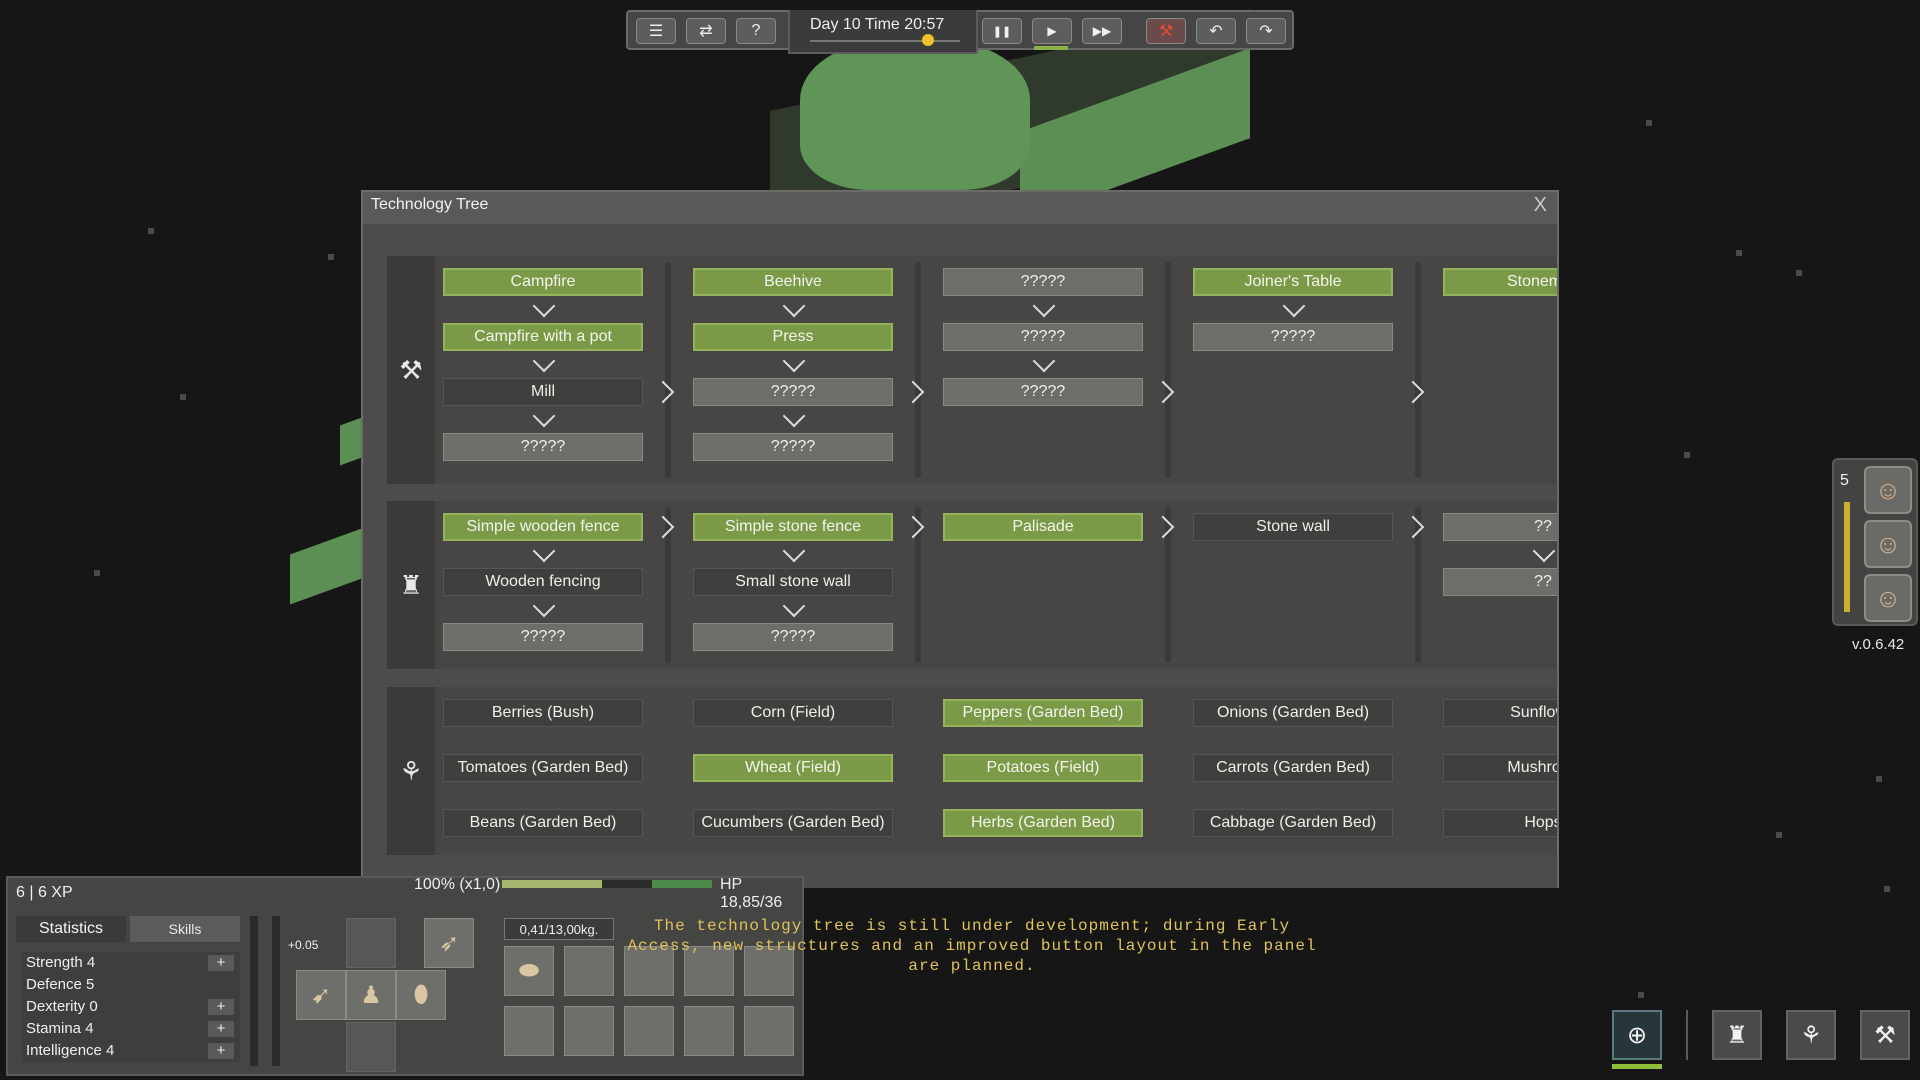 The height and width of the screenshot is (1080, 1920). I want to click on menu-icon: ☰, so click(656, 31).